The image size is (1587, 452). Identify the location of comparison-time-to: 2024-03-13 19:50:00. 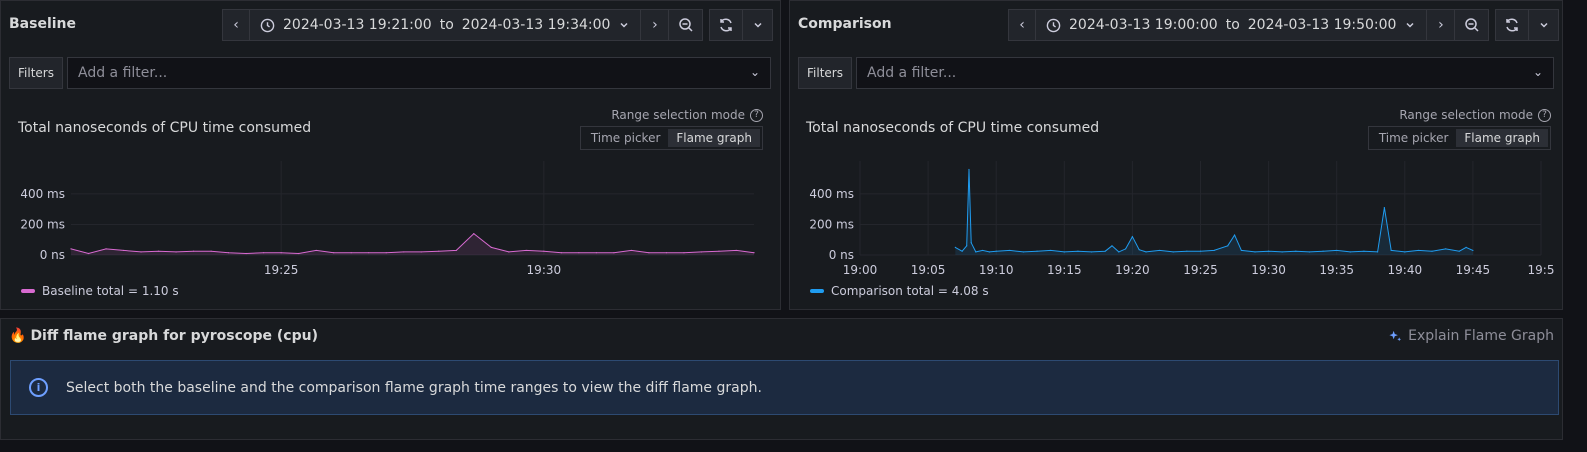
(1322, 25).